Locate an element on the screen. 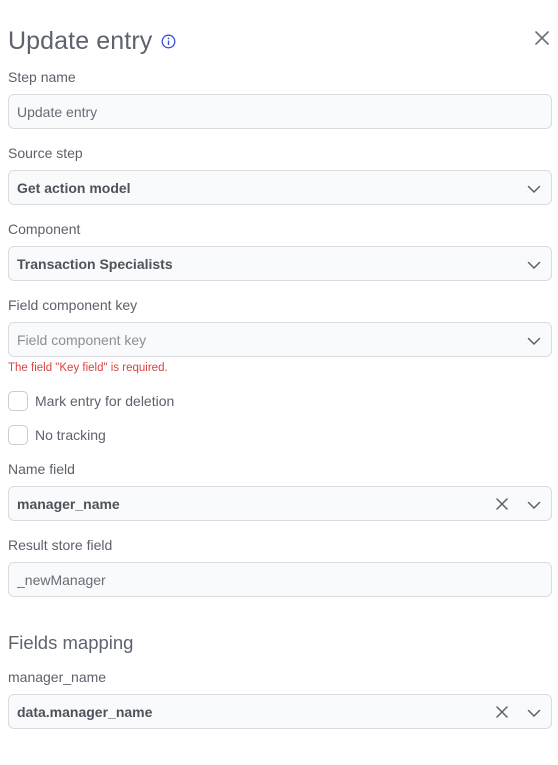 Image resolution: width=558 pixels, height=765 pixels. mapping-item-value: data.manager_name is located at coordinates (85, 711).